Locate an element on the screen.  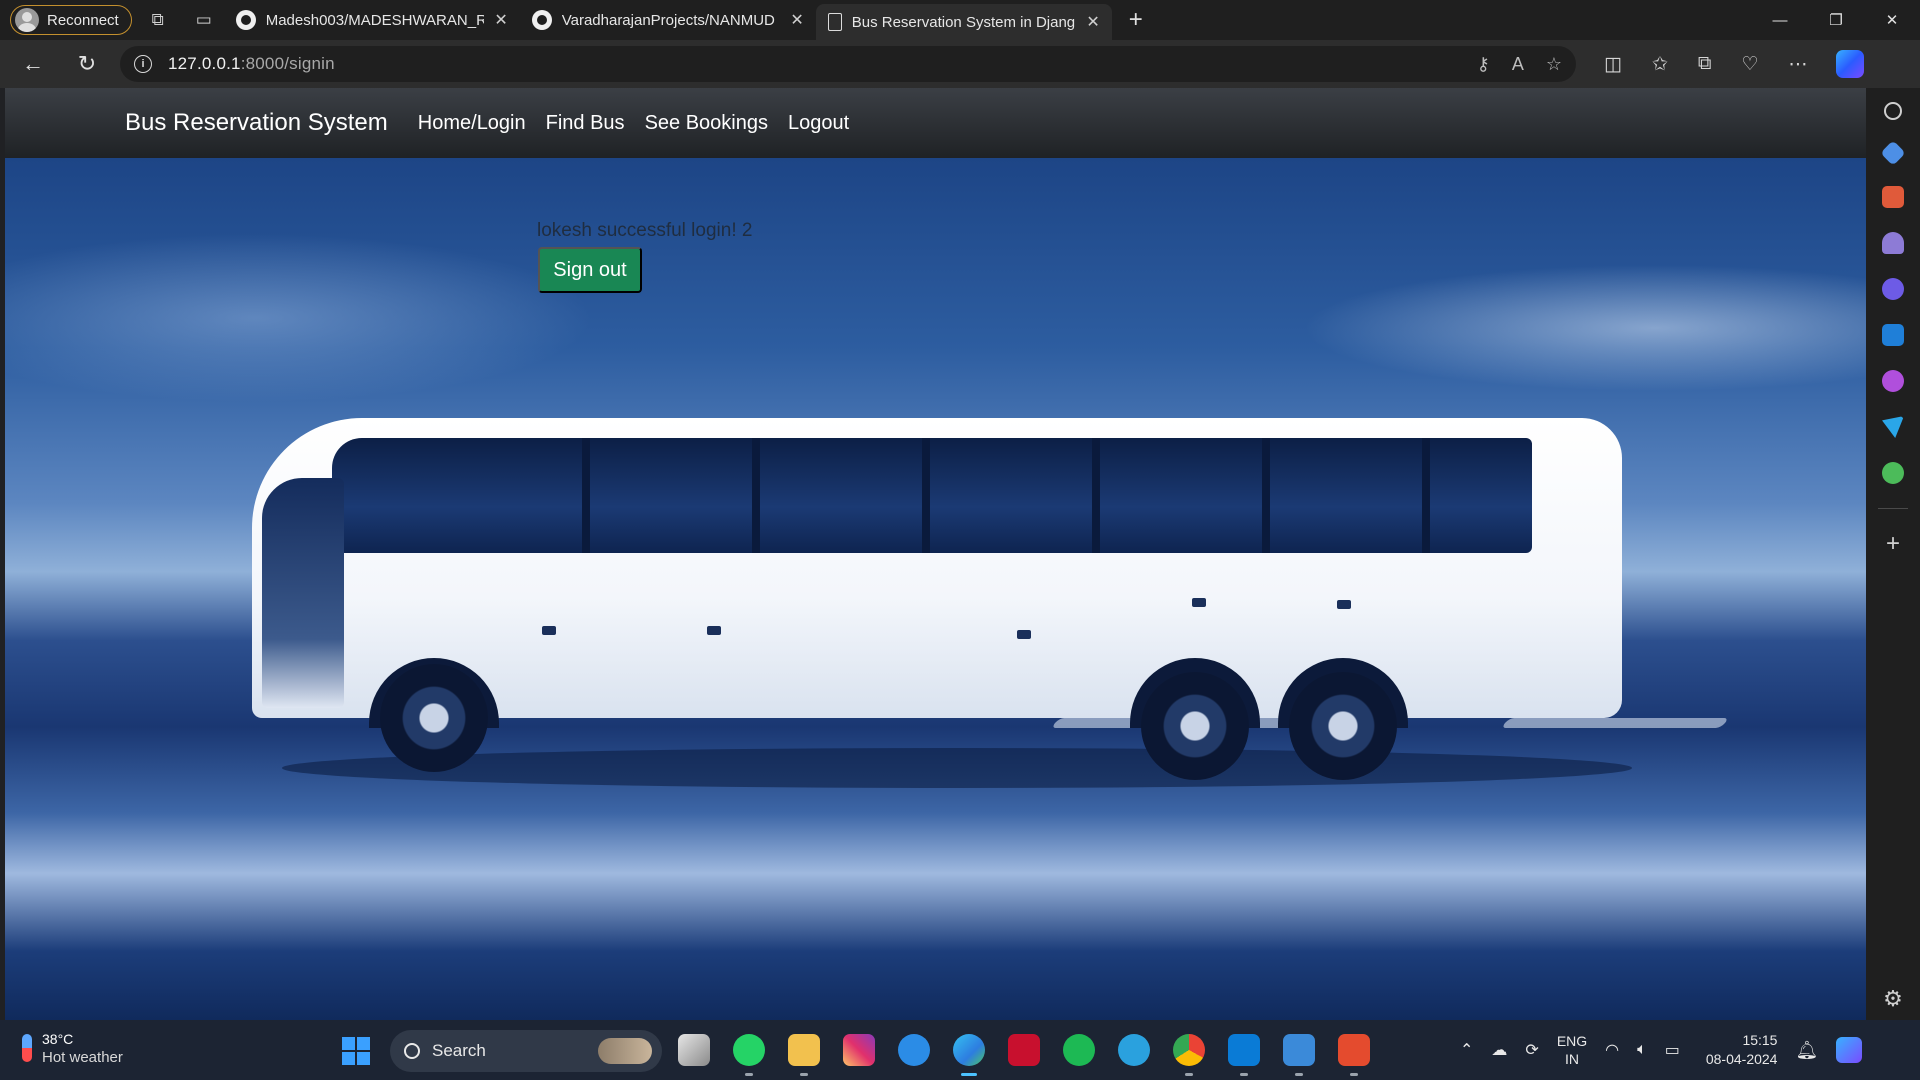
url-text: 127.0.0.1:8000/signin is located at coordinates (251, 64).